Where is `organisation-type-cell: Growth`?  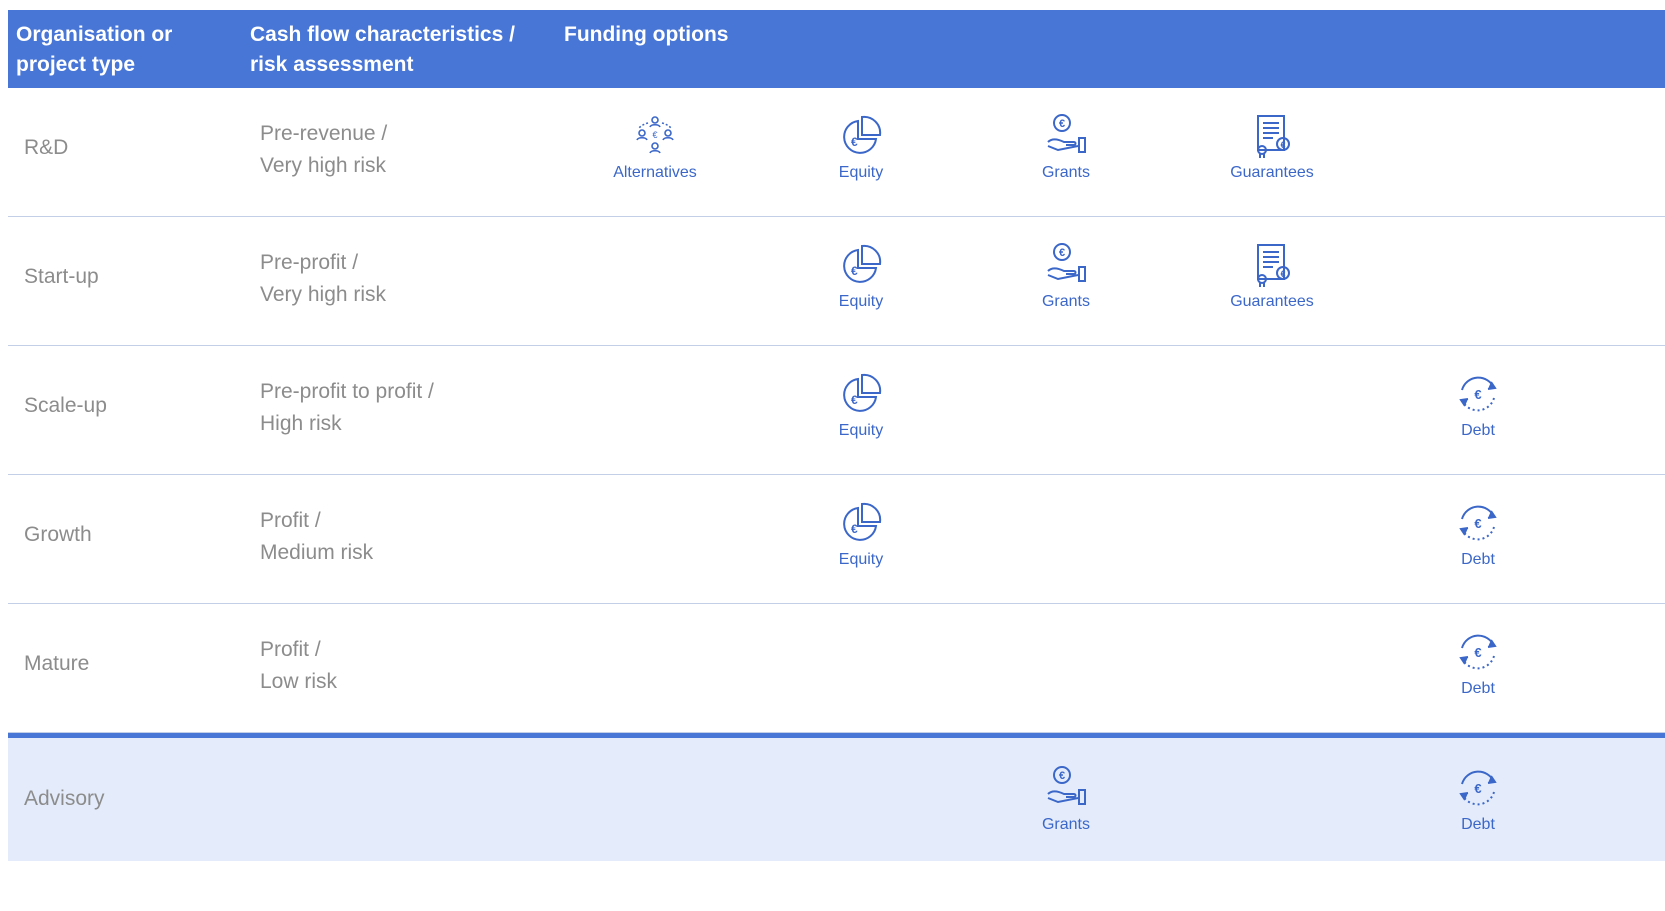
organisation-type-cell: Growth is located at coordinates (58, 534).